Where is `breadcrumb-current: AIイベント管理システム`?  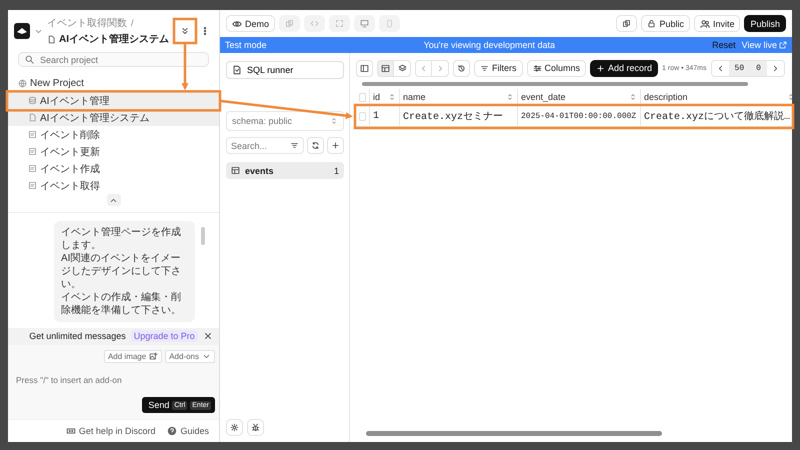 breadcrumb-current: AIイベント管理システム is located at coordinates (108, 39).